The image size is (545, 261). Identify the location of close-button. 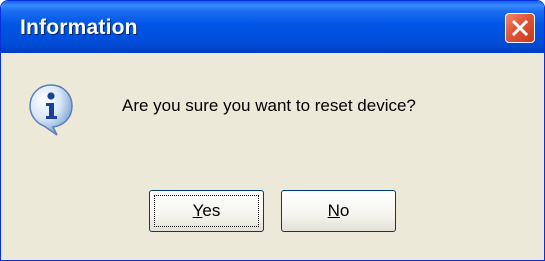
(520, 28).